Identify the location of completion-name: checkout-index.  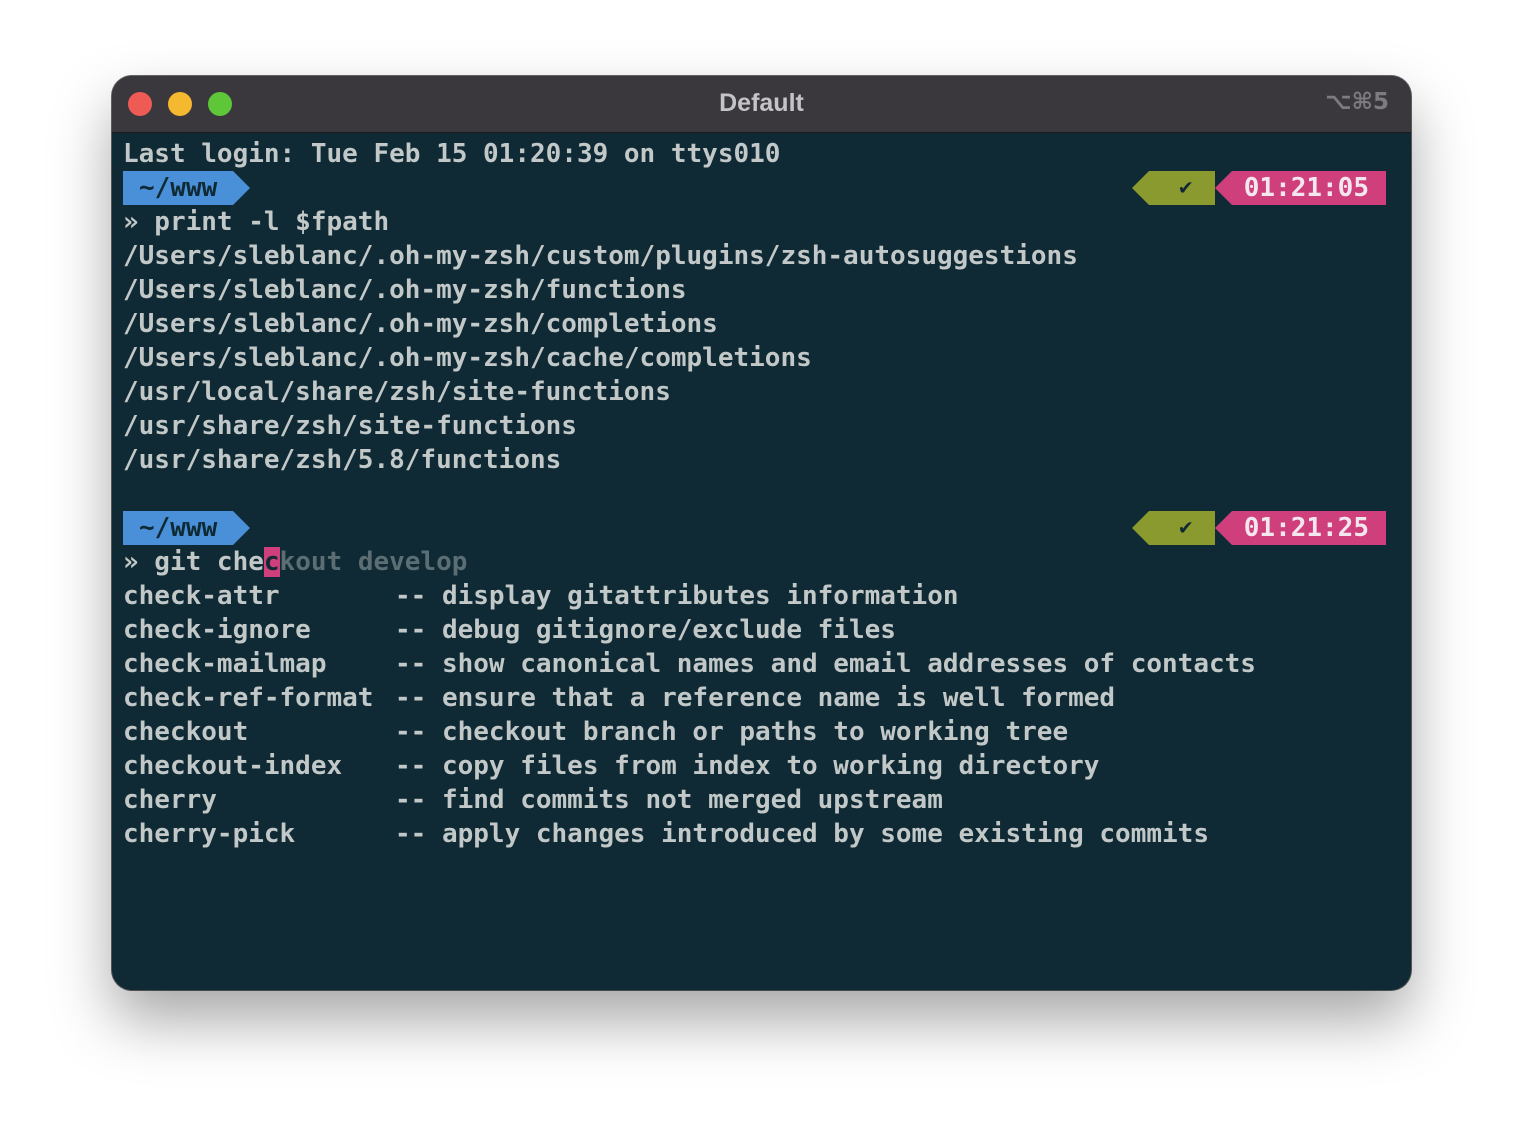
(233, 766).